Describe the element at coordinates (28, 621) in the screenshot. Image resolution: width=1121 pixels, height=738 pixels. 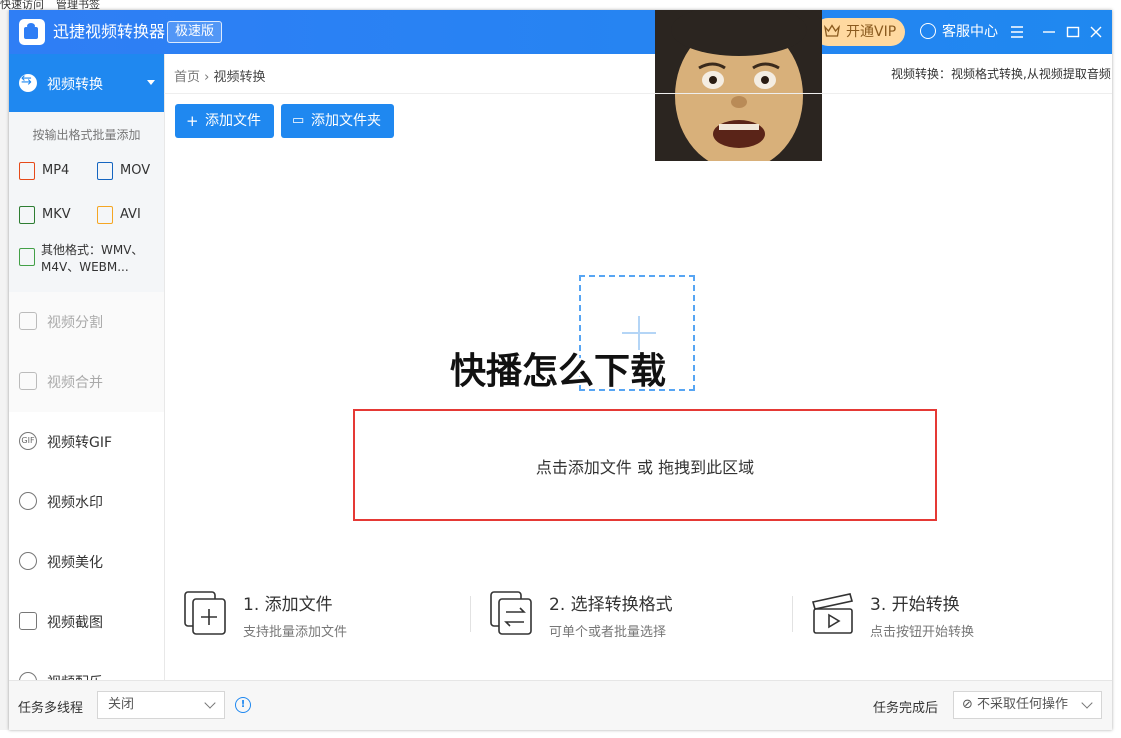
I see `image-icon` at that location.